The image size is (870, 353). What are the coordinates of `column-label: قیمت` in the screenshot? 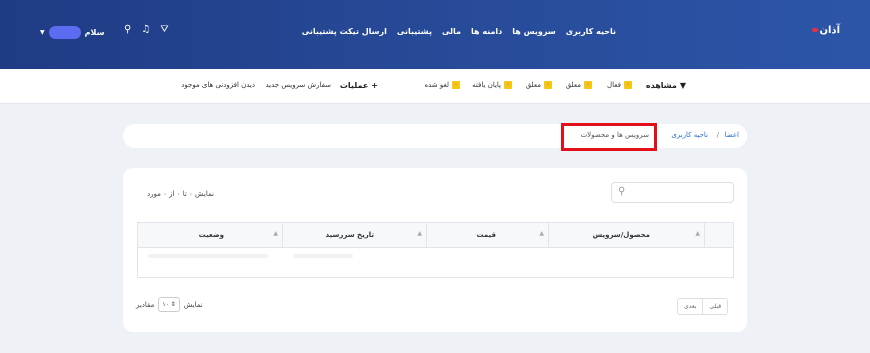 It's located at (486, 235).